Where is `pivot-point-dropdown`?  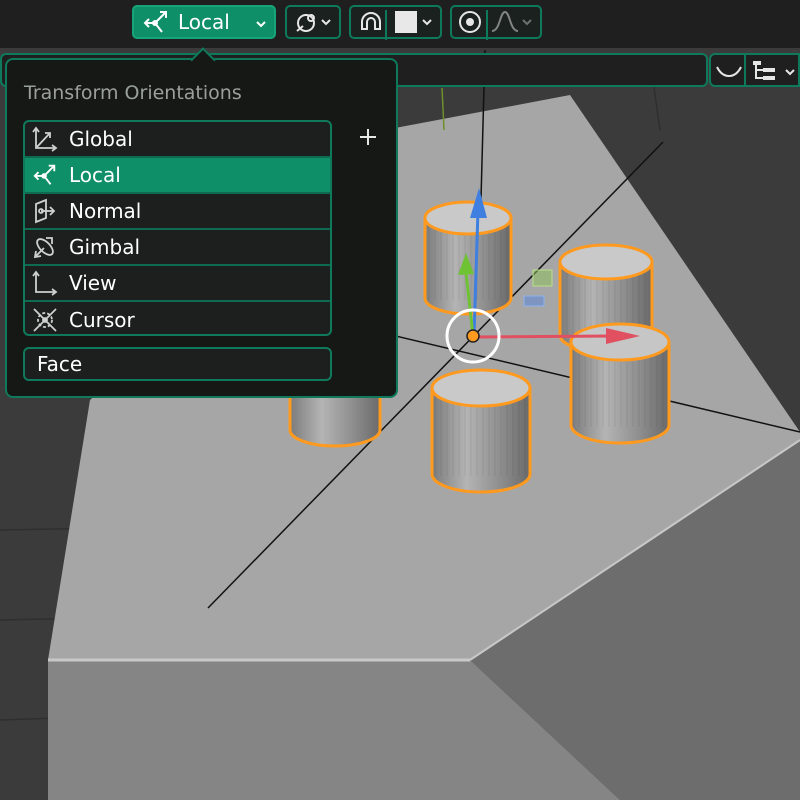
pivot-point-dropdown is located at coordinates (313, 22).